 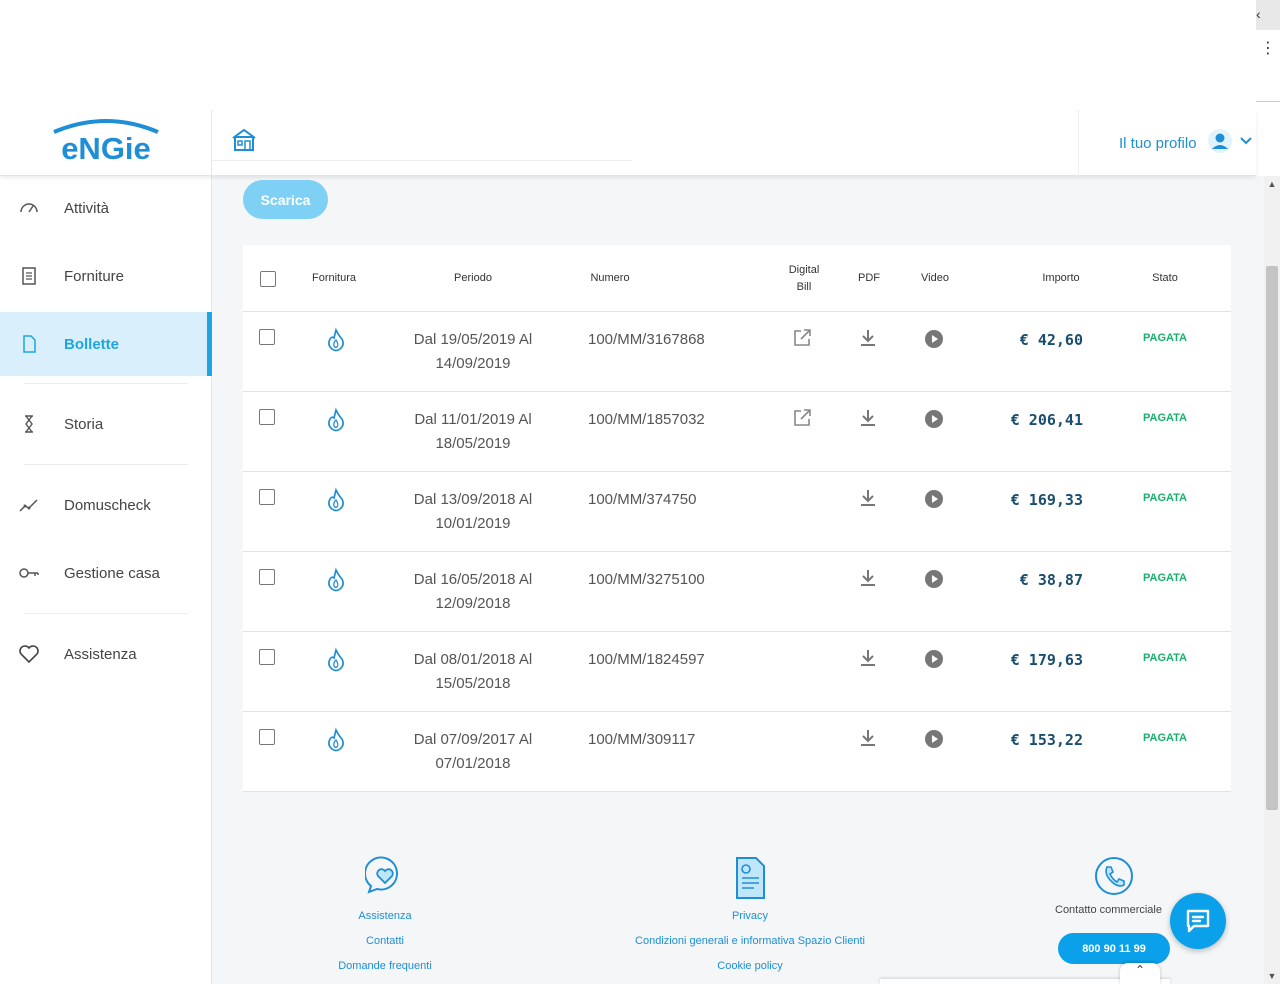 What do you see at coordinates (29, 573) in the screenshot?
I see `key-icon` at bounding box center [29, 573].